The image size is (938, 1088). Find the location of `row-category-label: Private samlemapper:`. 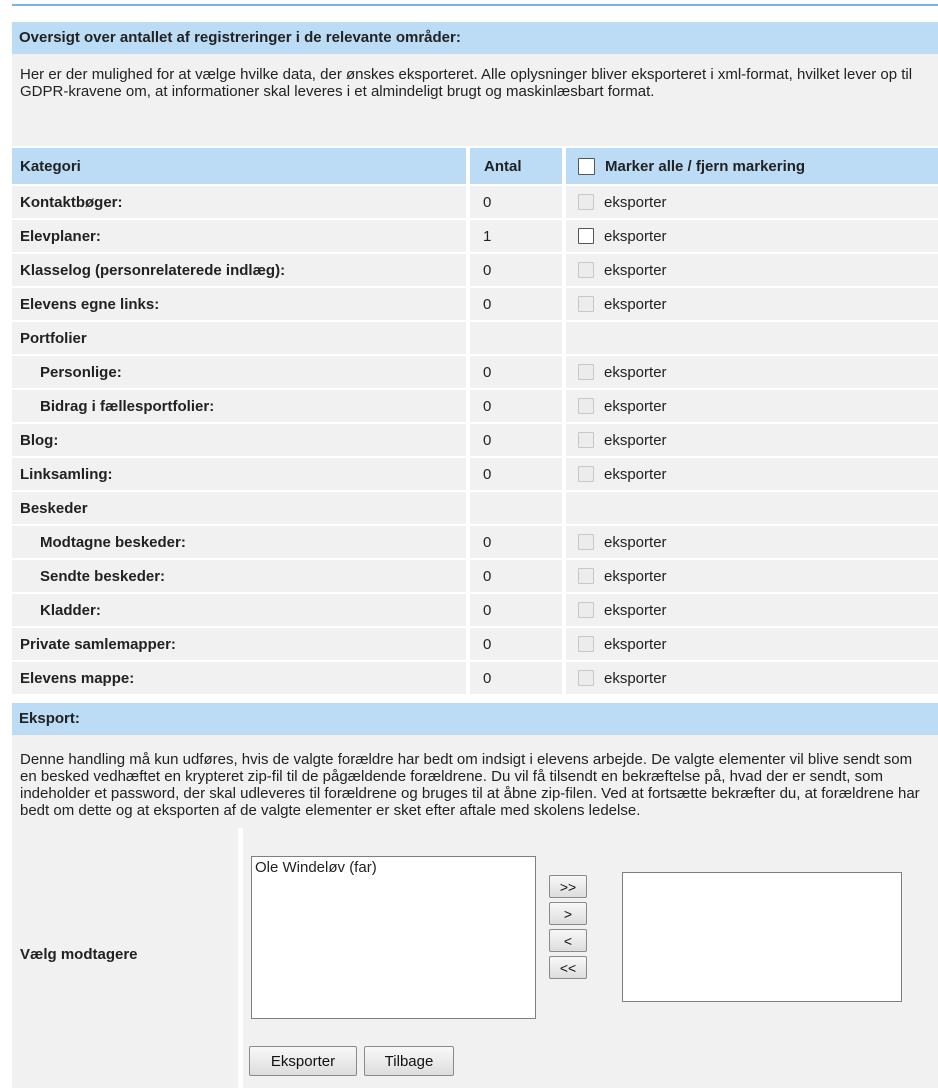

row-category-label: Private samlemapper: is located at coordinates (239, 643).